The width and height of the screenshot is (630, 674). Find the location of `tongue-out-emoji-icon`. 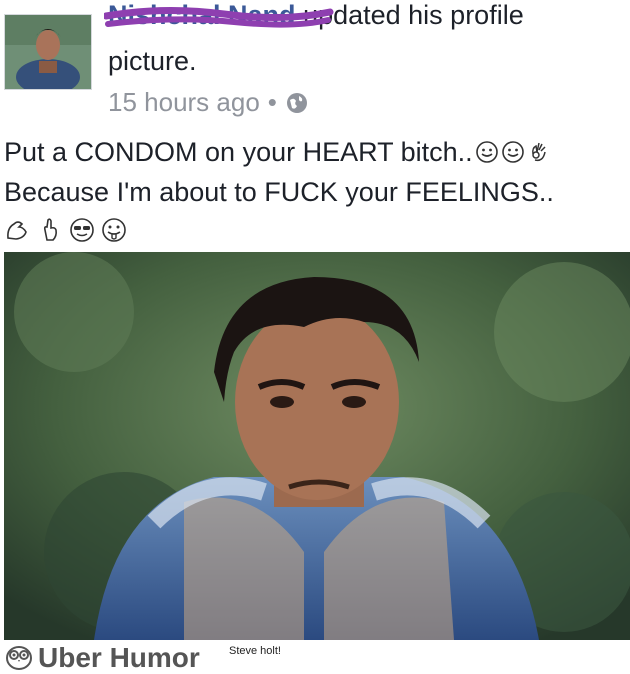

tongue-out-emoji-icon is located at coordinates (114, 230).